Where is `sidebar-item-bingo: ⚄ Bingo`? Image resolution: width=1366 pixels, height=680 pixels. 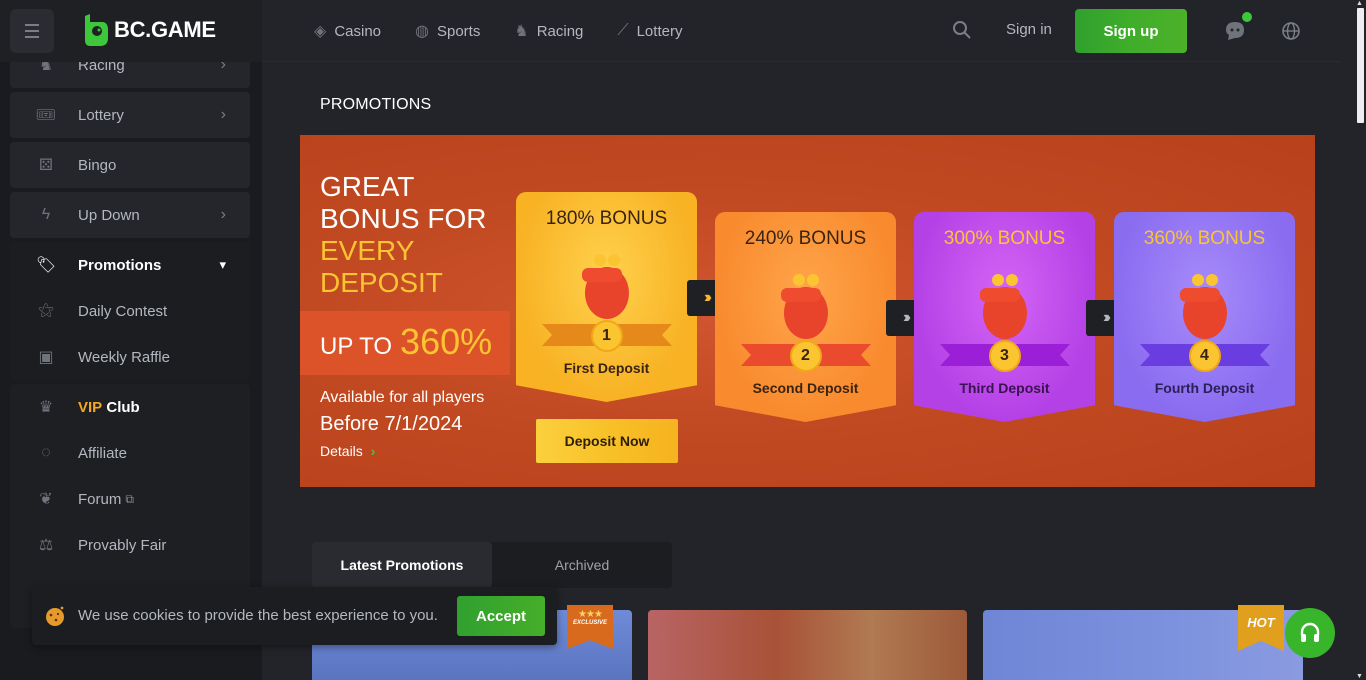 sidebar-item-bingo: ⚄ Bingo is located at coordinates (130, 165).